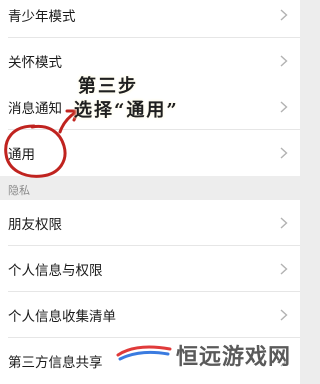 This screenshot has width=320, height=384. I want to click on site-watermark: 恒远游戏网, so click(208, 353).